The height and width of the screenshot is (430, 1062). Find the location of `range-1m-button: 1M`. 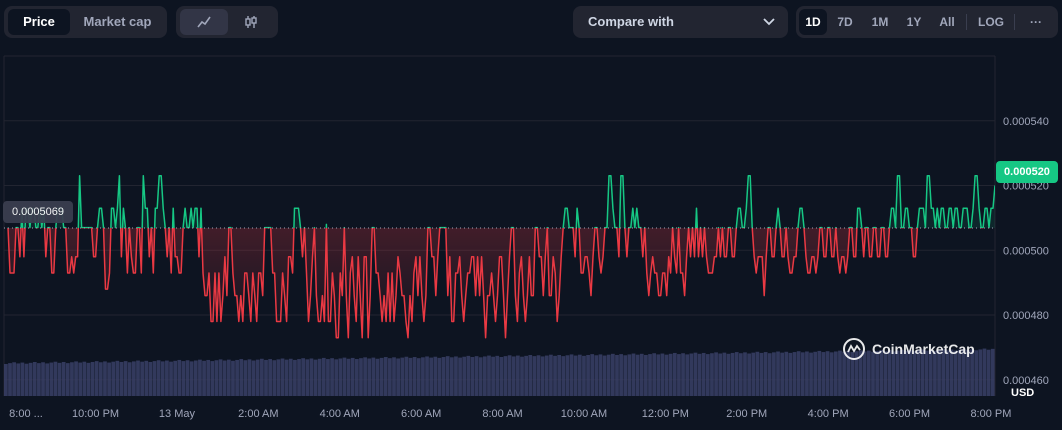

range-1m-button: 1M is located at coordinates (880, 22).